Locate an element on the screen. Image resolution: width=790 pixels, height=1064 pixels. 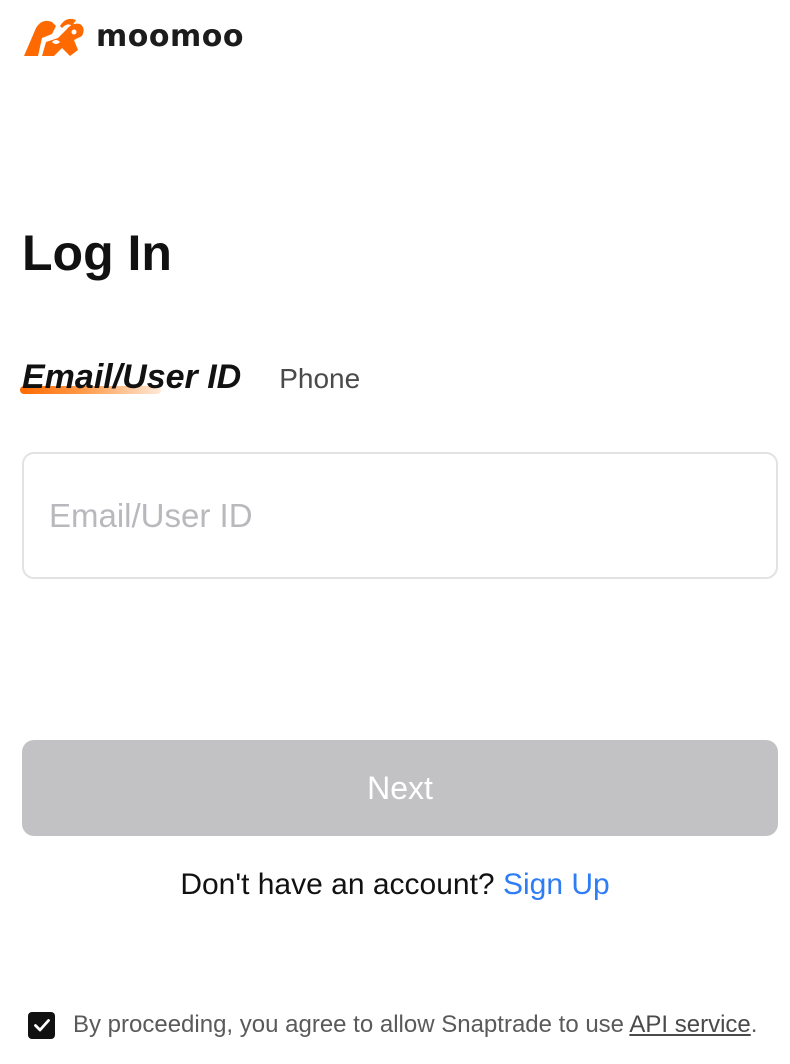
email-user-id-input is located at coordinates (400, 515).